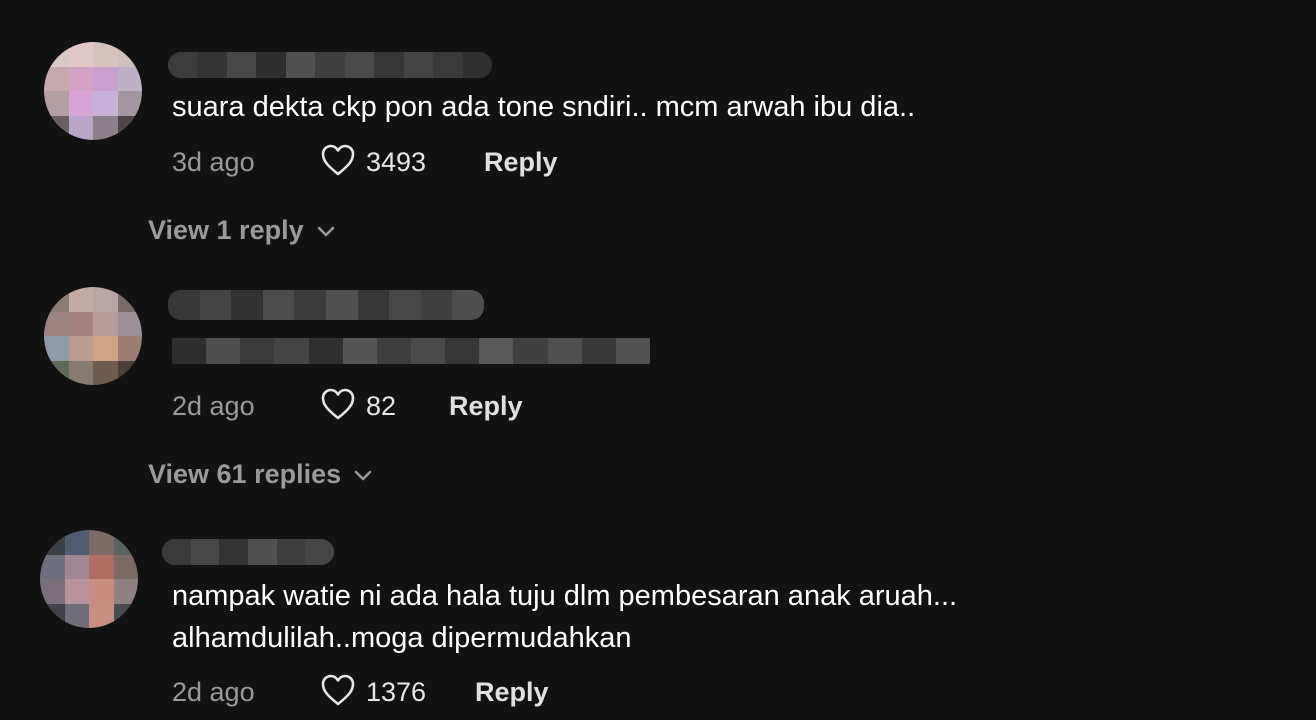  Describe the element at coordinates (411, 351) in the screenshot. I see `comment-text-redacted` at that location.